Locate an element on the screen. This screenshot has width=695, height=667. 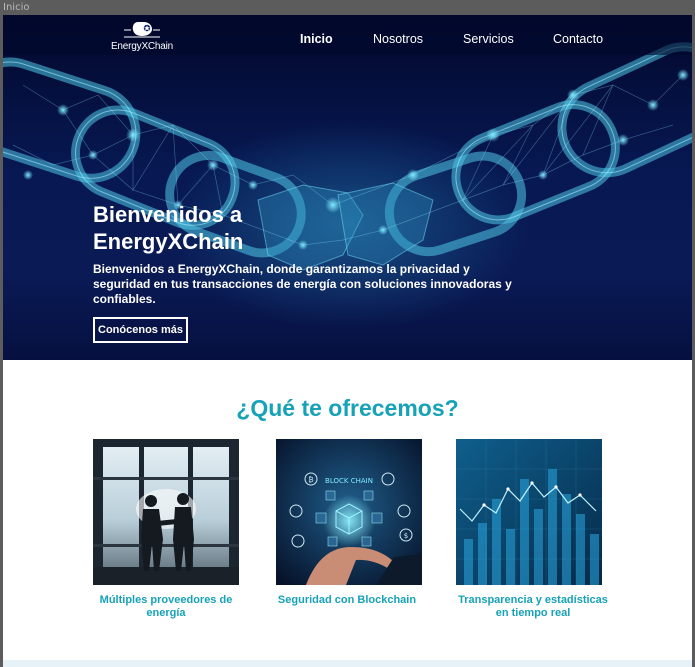
next-section-strip is located at coordinates (347, 663).